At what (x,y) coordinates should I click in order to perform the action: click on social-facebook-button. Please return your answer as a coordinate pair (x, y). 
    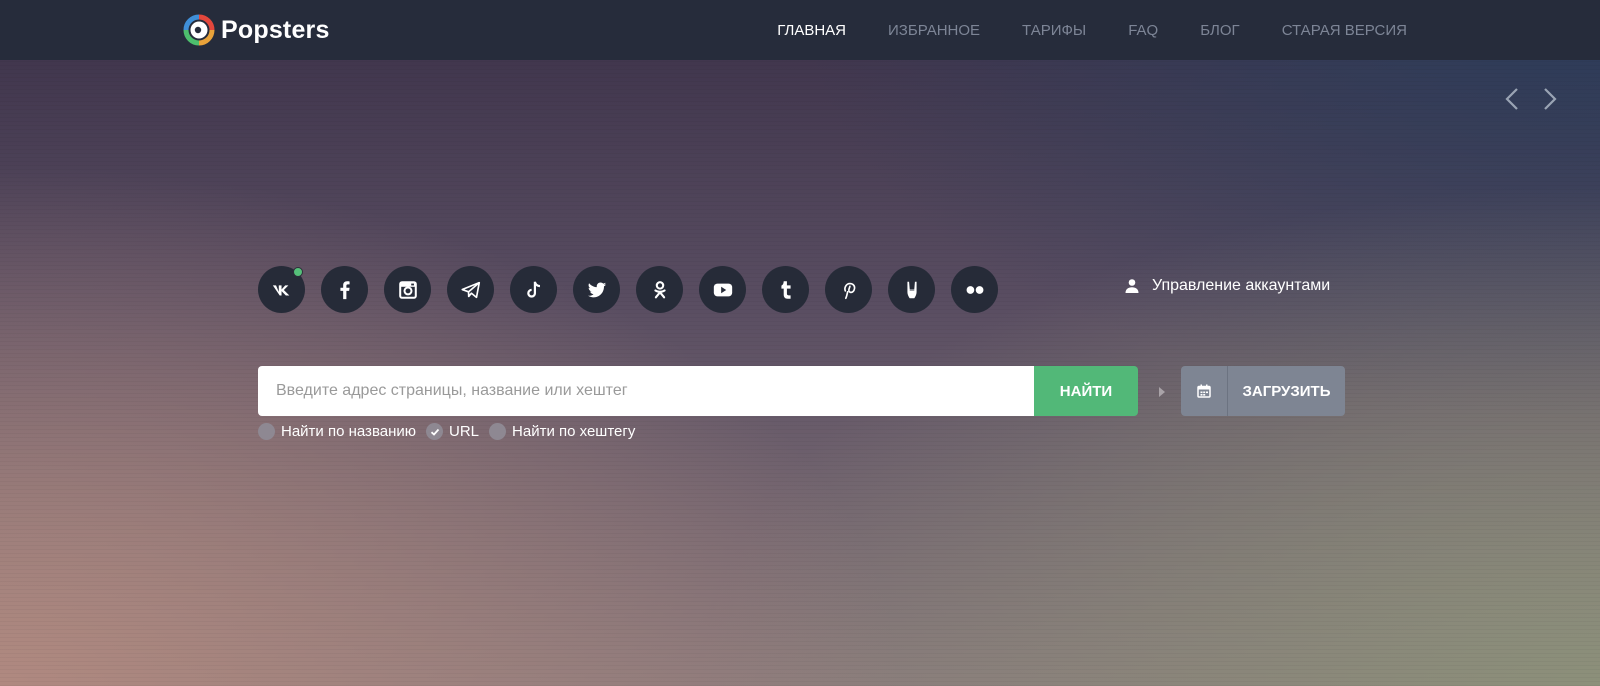
    Looking at the image, I should click on (344, 289).